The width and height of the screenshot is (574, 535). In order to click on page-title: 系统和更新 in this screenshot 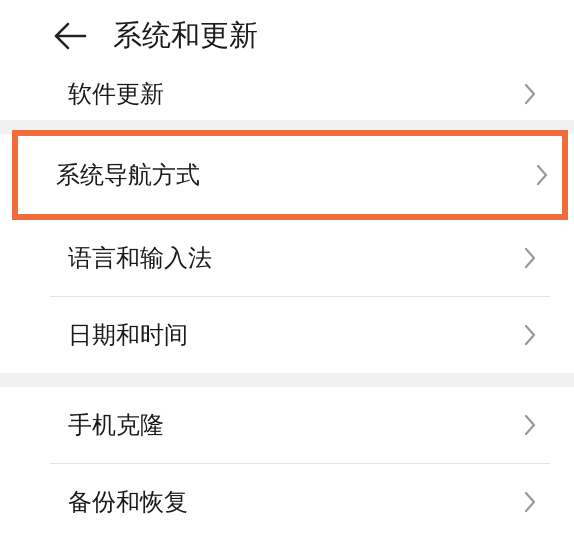, I will do `click(185, 35)`.